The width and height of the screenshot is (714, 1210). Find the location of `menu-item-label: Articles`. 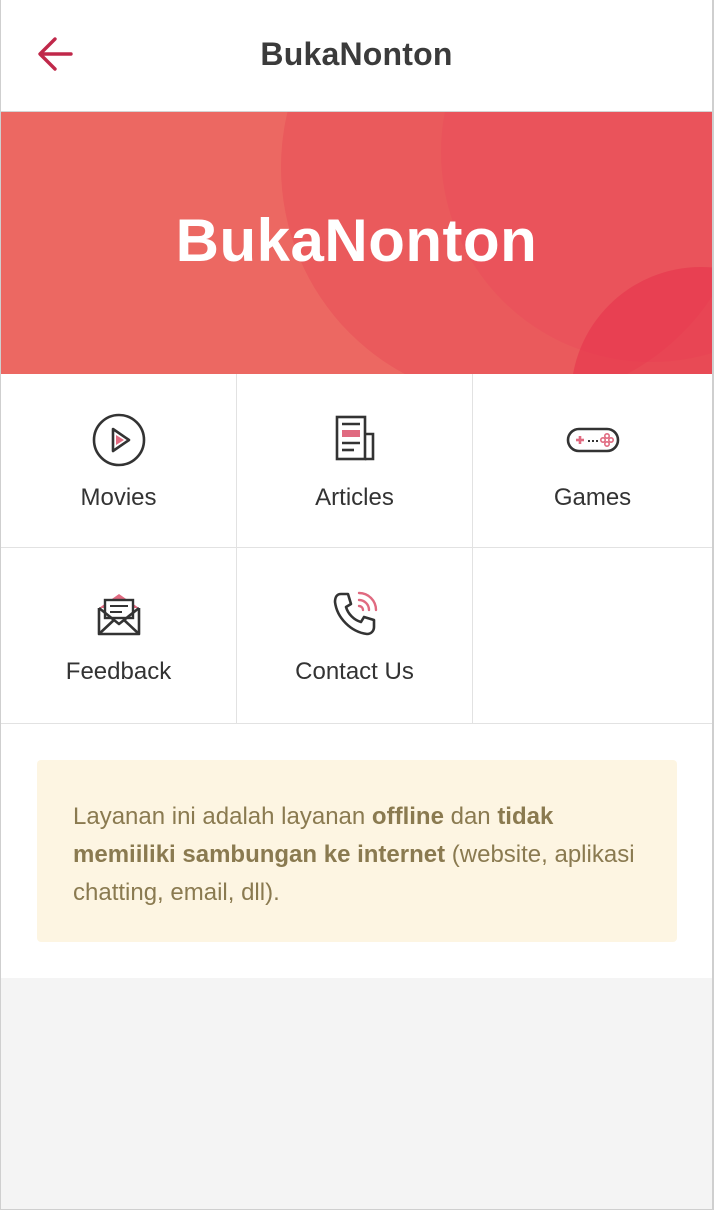

menu-item-label: Articles is located at coordinates (354, 497).